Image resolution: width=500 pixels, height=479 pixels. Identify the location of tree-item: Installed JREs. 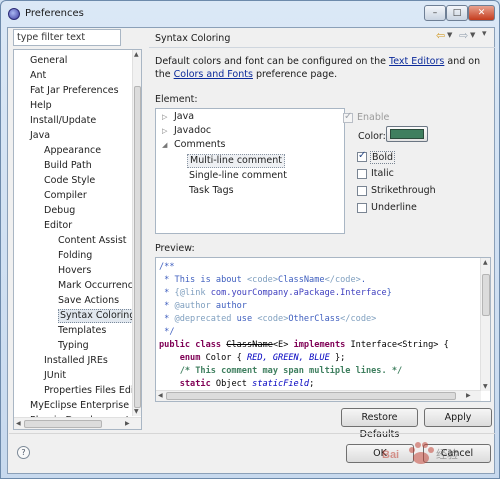
(76, 361).